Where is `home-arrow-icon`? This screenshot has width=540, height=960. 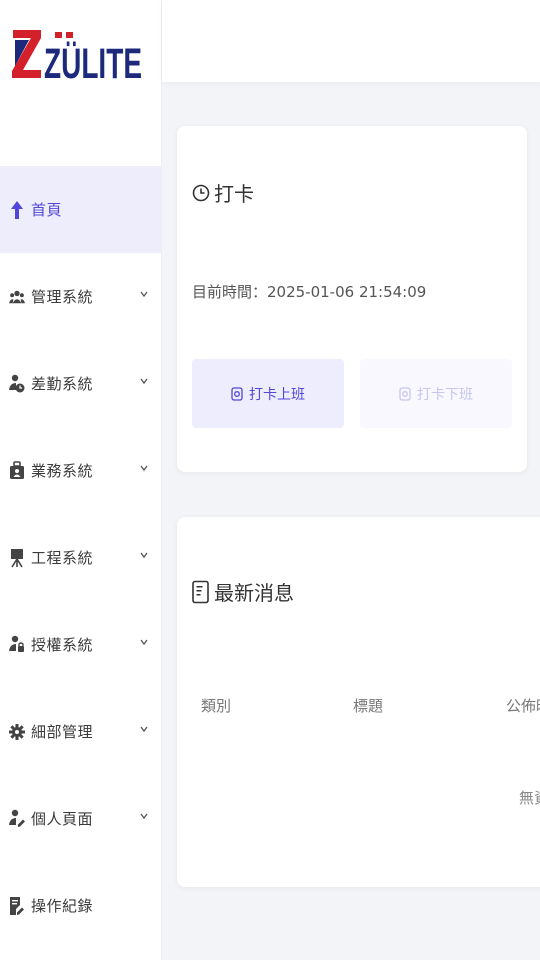 home-arrow-icon is located at coordinates (17, 210).